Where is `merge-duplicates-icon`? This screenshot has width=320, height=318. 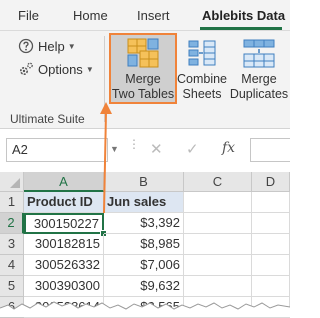
merge-duplicates-icon is located at coordinates (259, 53).